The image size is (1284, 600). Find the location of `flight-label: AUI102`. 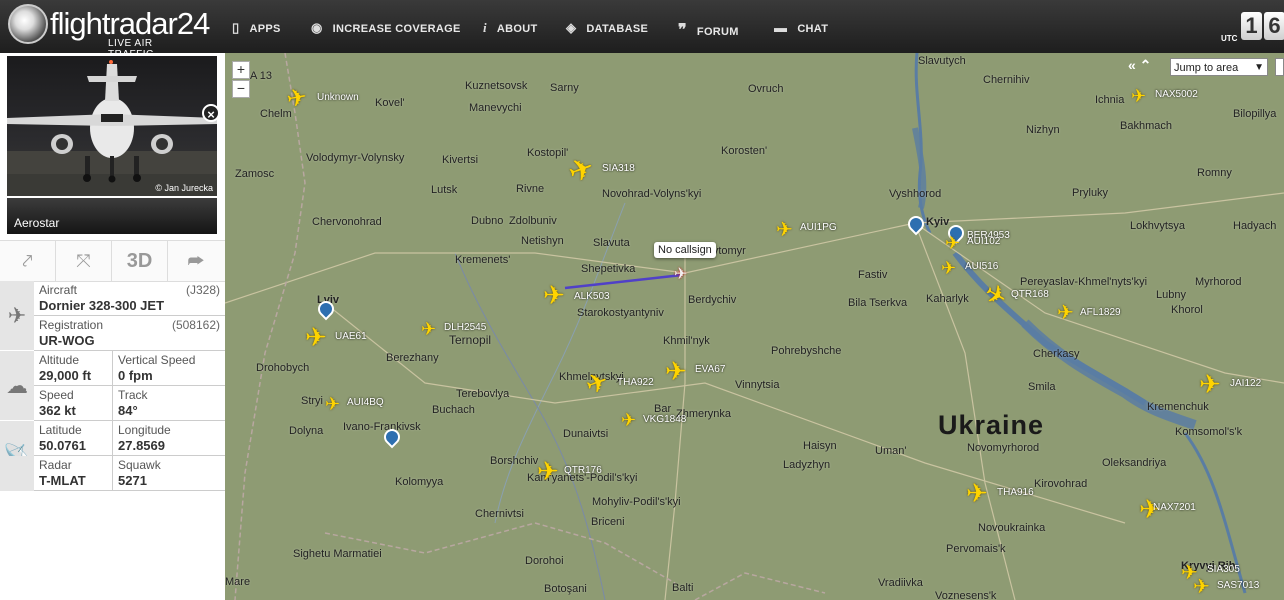

flight-label: AUI102 is located at coordinates (983, 241).